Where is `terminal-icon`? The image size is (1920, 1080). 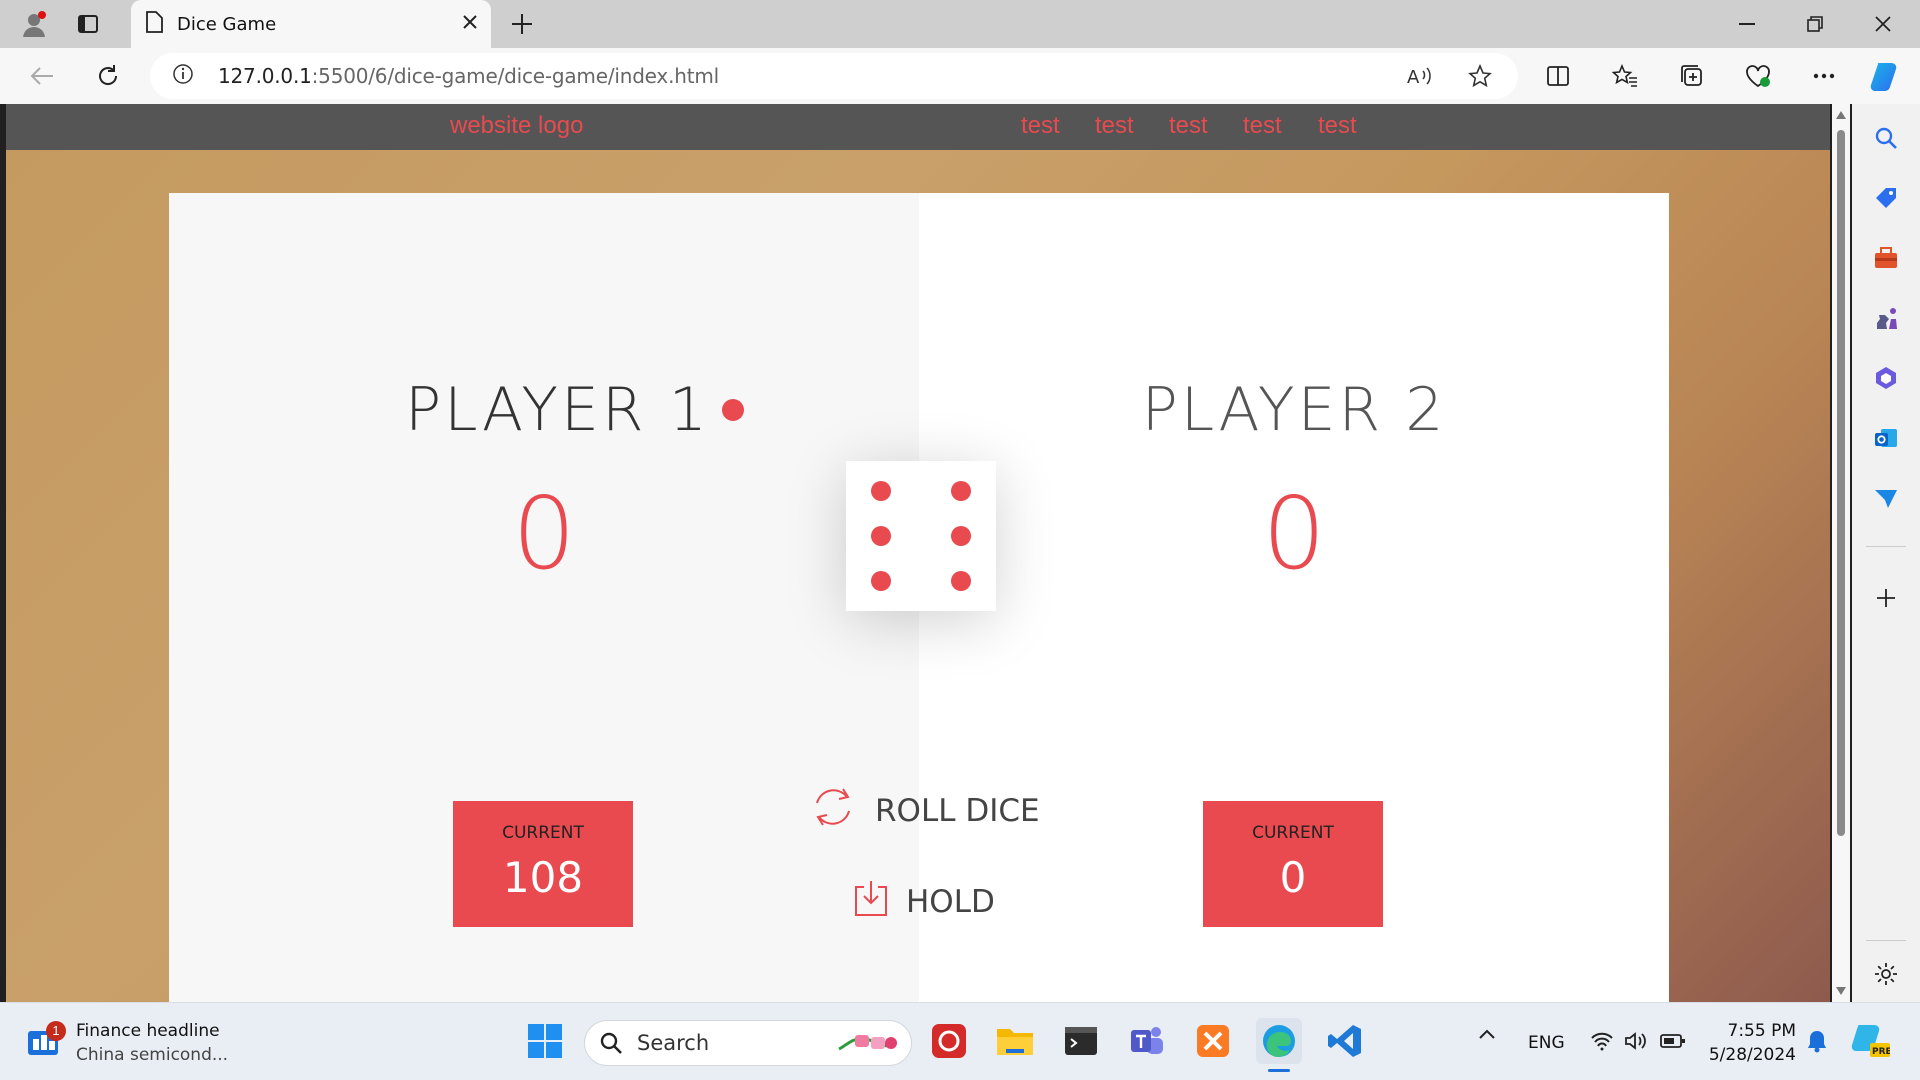 terminal-icon is located at coordinates (1081, 1041).